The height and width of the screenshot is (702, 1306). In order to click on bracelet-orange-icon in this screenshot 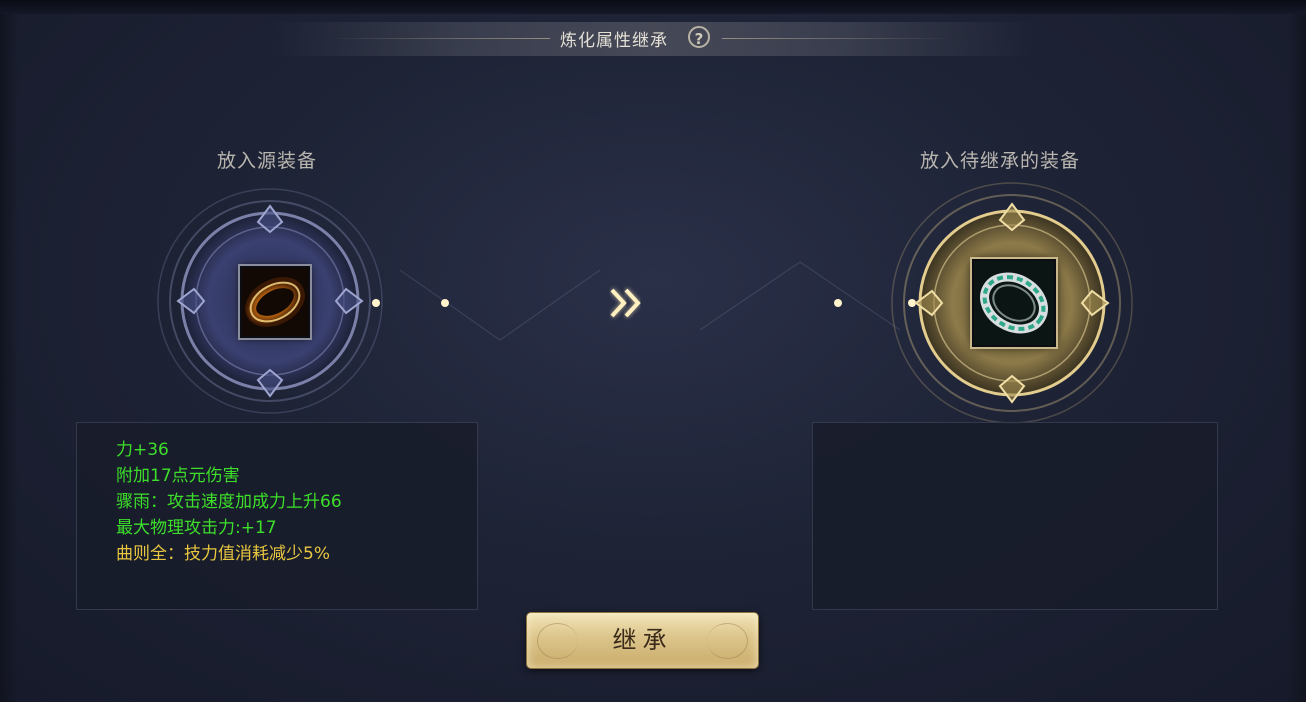, I will do `click(275, 302)`.